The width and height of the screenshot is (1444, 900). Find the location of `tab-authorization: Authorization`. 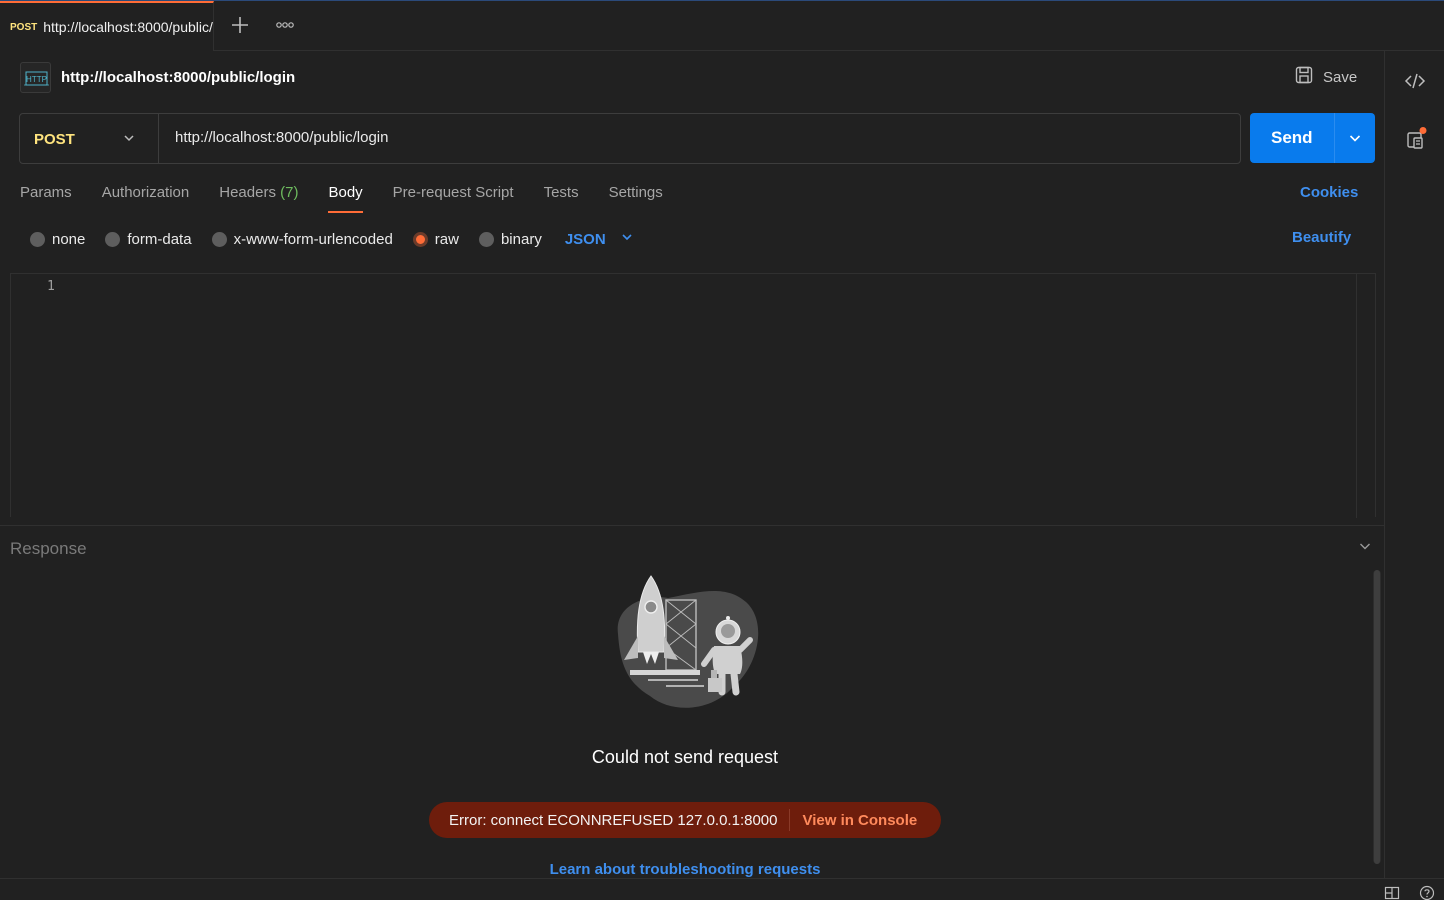

tab-authorization: Authorization is located at coordinates (146, 198).